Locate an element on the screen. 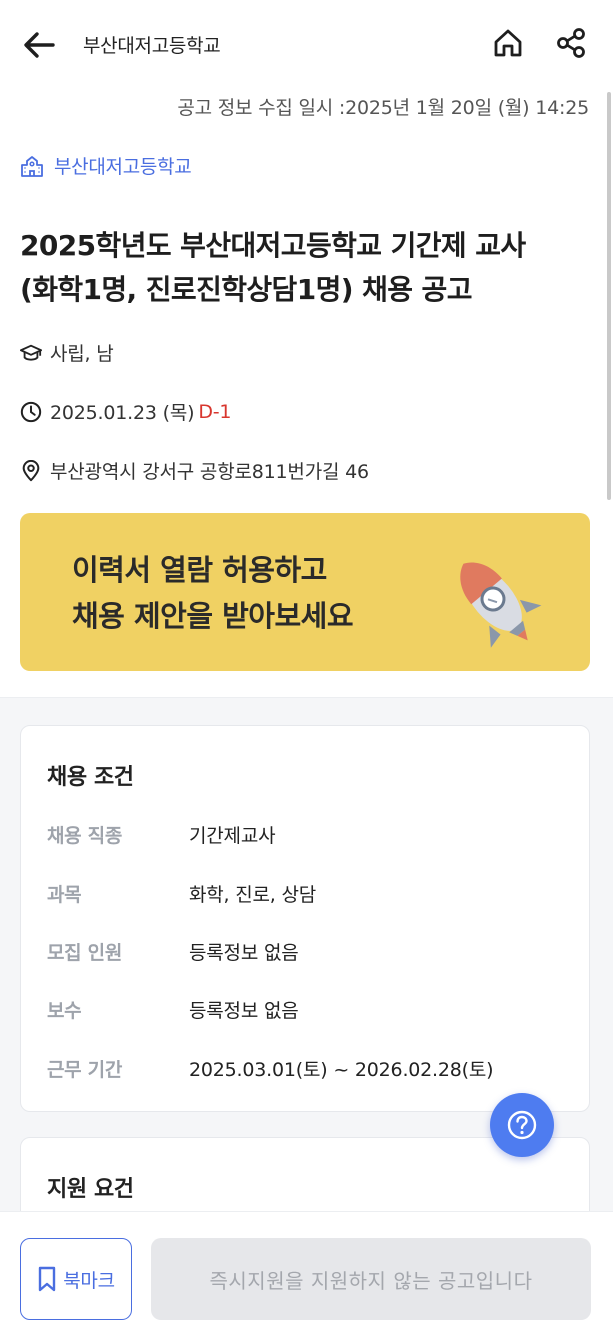 The width and height of the screenshot is (613, 1340). apply-label: 즉시지원을 지원하지 않는 공고입니다 is located at coordinates (371, 1280).